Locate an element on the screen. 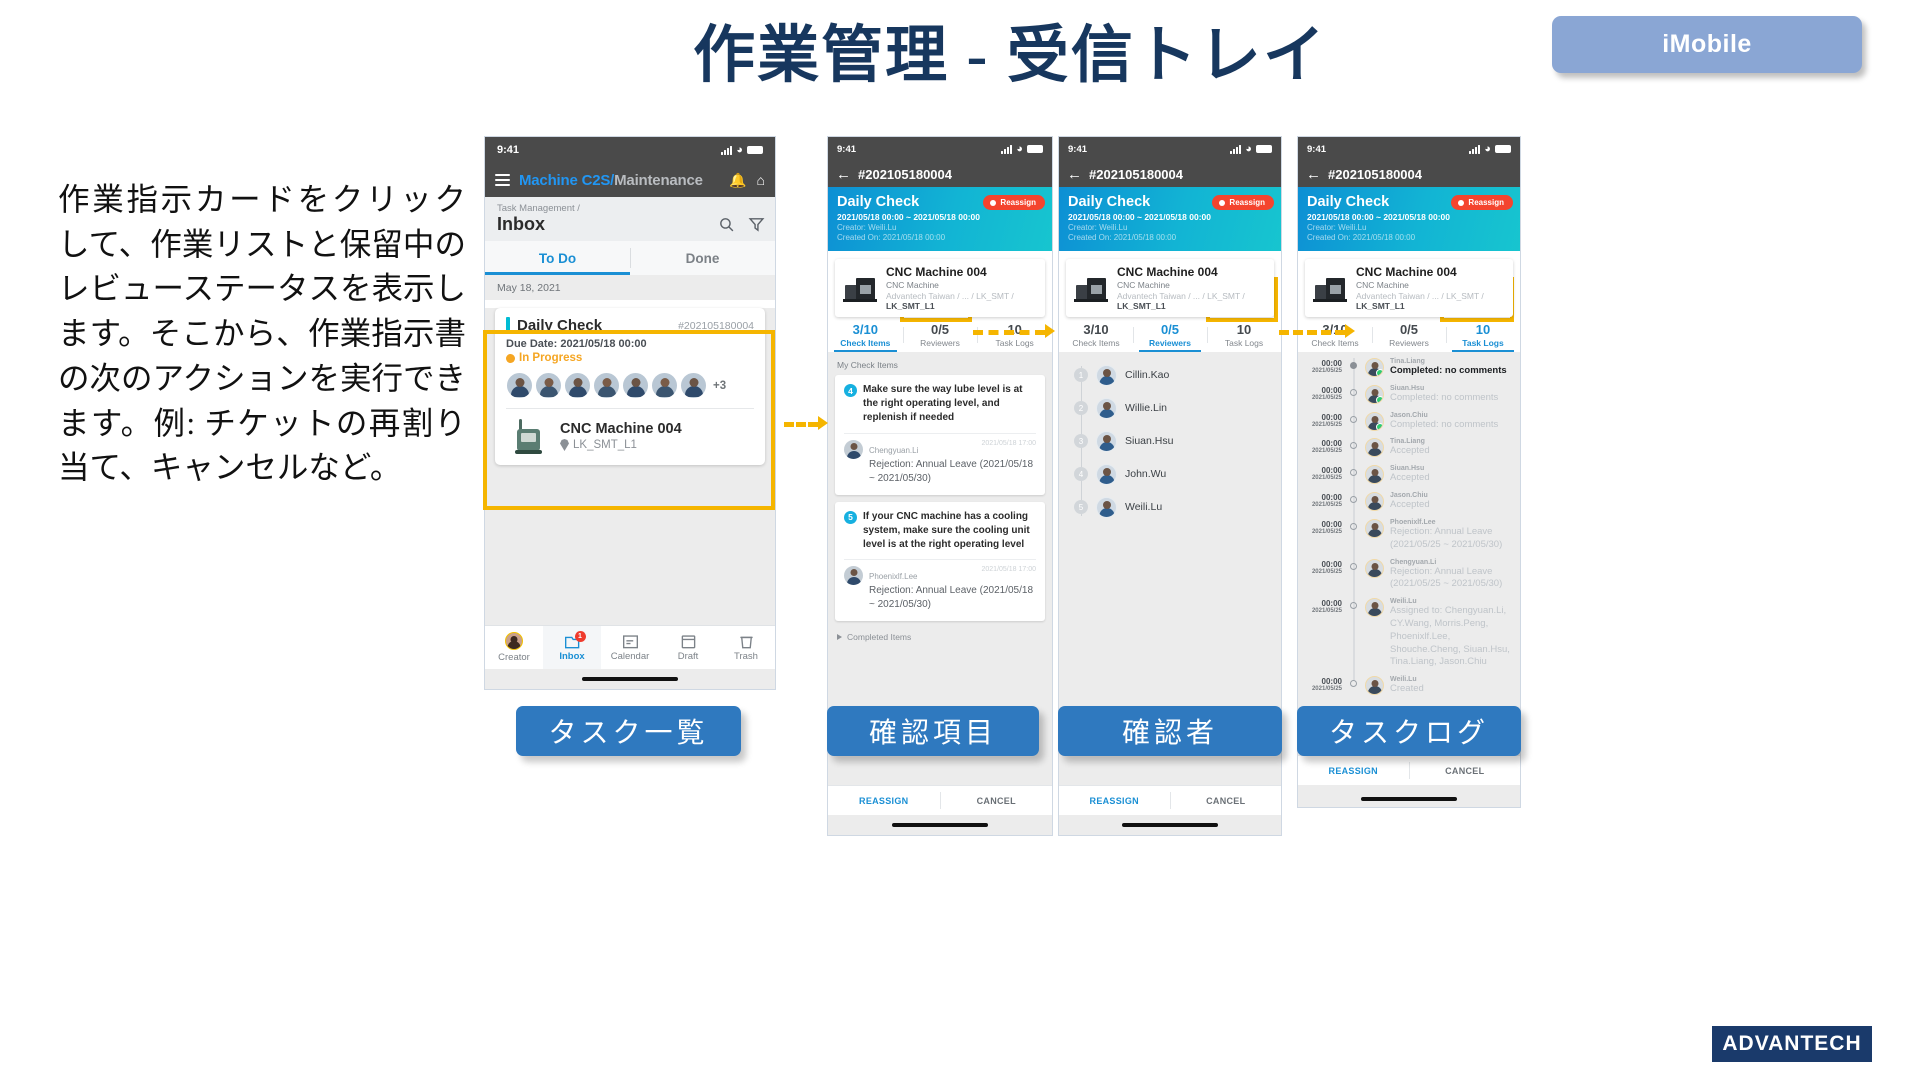  log-entry: 00:00 2021/05/25 Siuan.Hsu Accepted is located at coordinates (1409, 481).